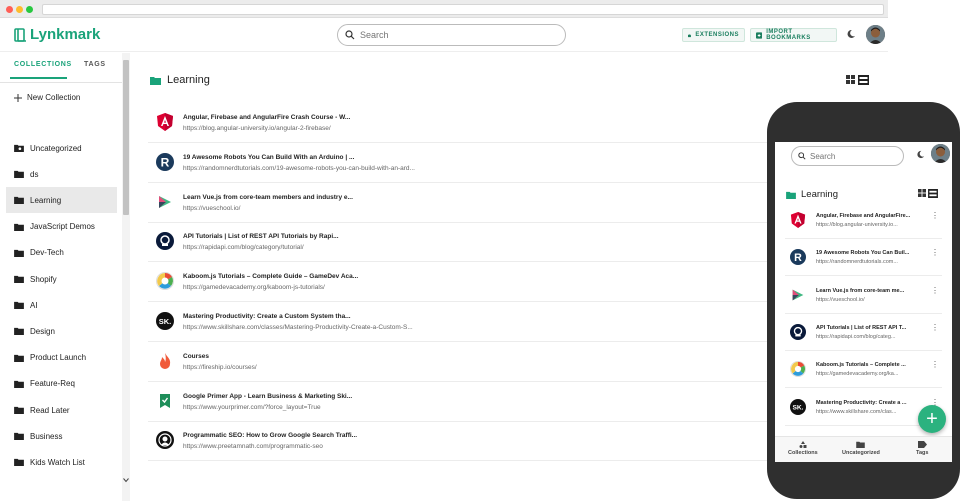 The width and height of the screenshot is (960, 501). I want to click on scroll-down-icon, so click(126, 480).